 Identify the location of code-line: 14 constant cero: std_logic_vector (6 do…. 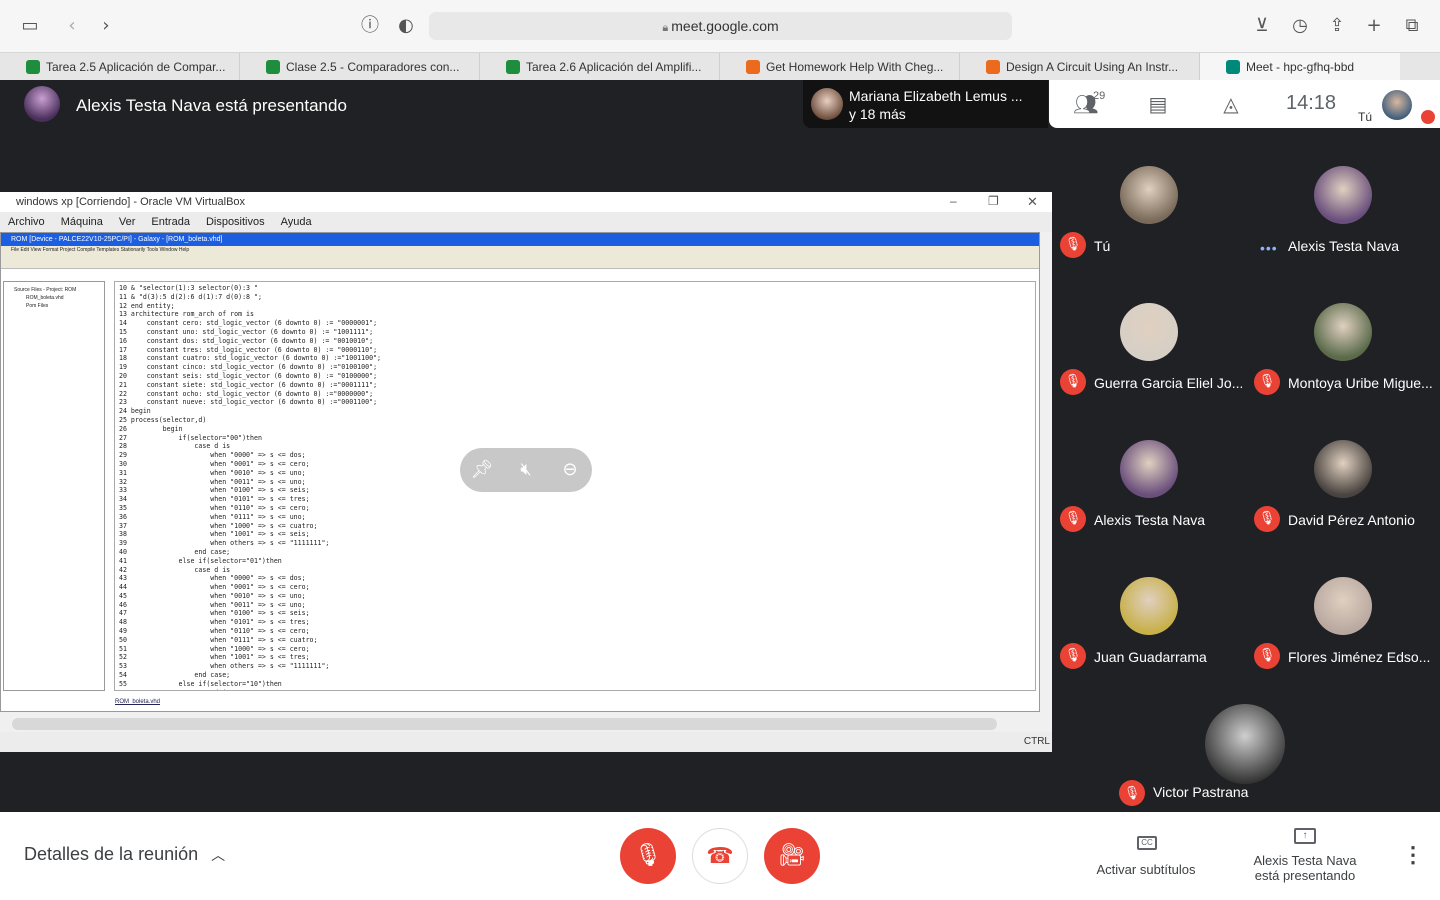
(248, 323).